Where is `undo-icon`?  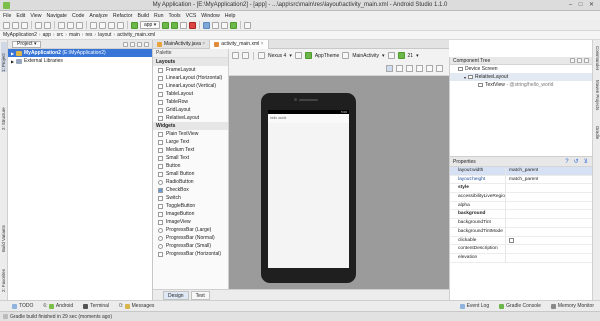
undo-icon is located at coordinates (38, 25).